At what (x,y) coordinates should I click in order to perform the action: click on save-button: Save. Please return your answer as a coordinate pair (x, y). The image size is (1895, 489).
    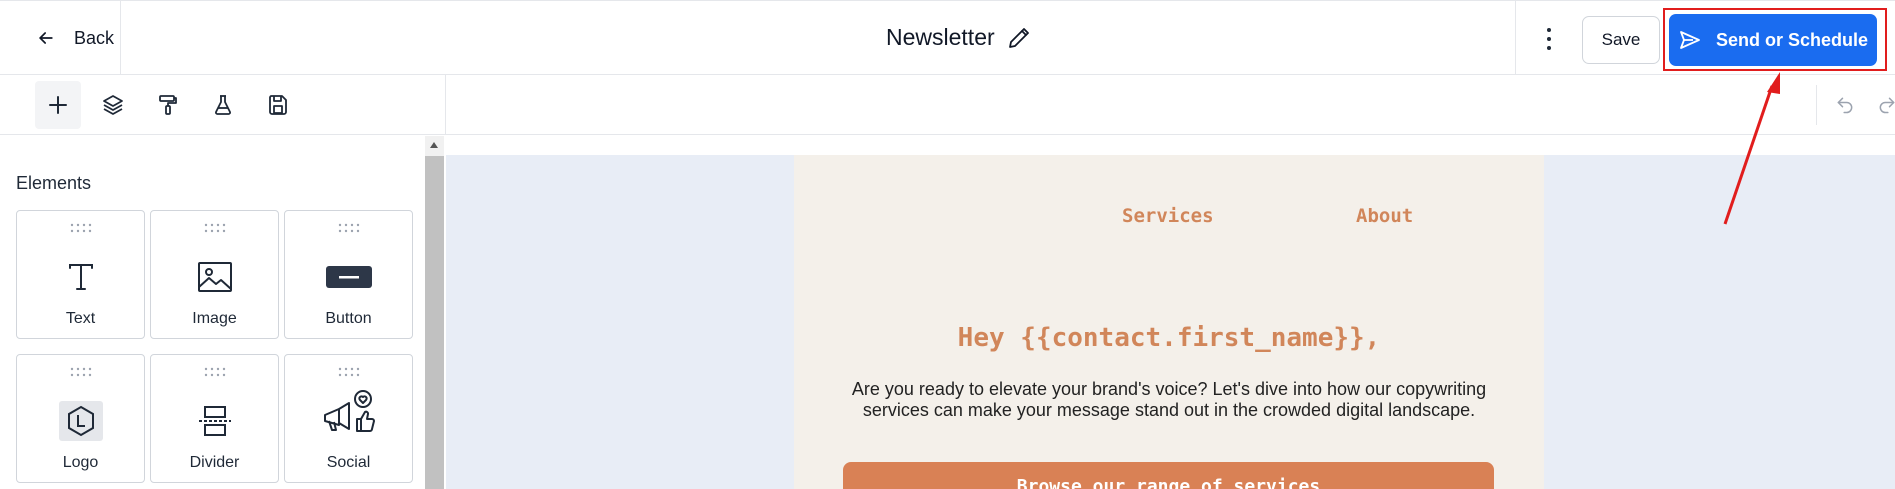
    Looking at the image, I should click on (1621, 40).